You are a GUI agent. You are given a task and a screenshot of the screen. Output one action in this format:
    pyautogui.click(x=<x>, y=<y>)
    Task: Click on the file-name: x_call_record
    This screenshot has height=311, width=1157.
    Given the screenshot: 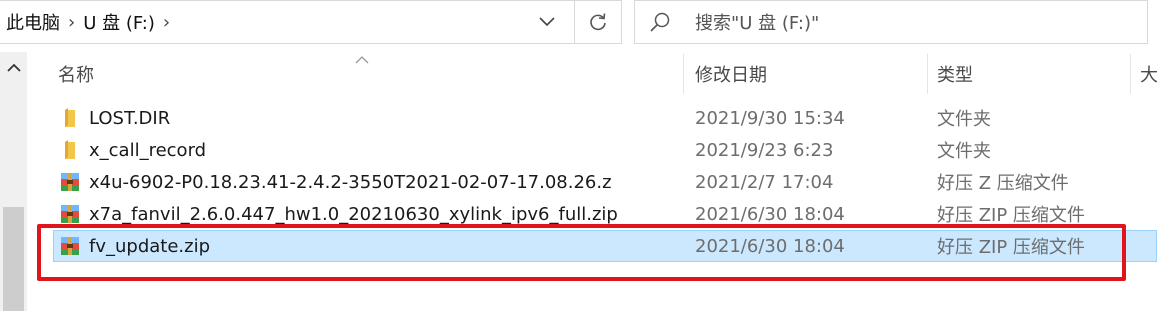 What is the action you would take?
    pyautogui.click(x=148, y=150)
    